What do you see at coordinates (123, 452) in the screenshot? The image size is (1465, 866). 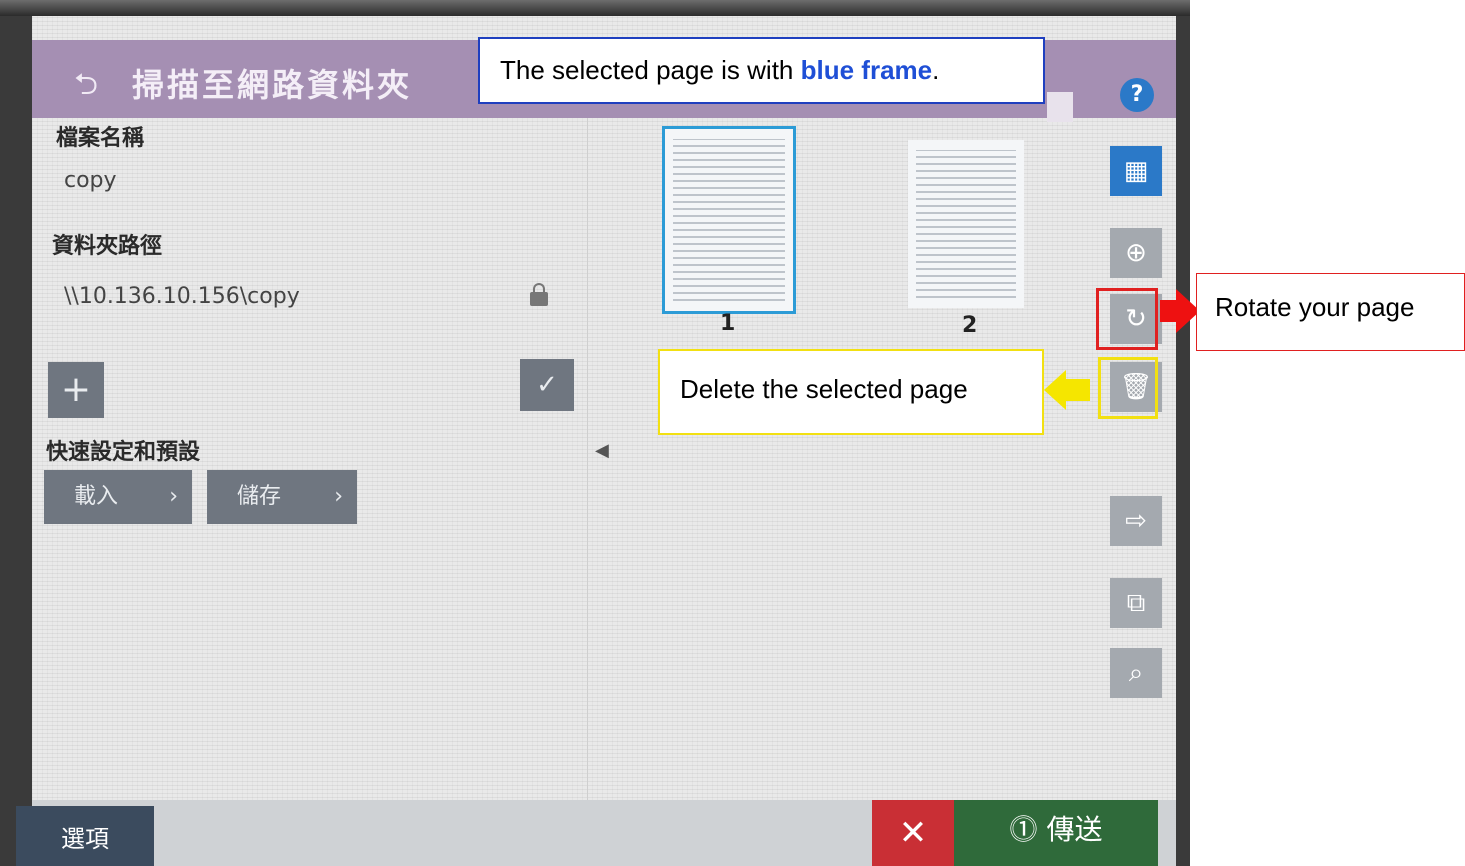 I see `quick-sets-label: 快速設定和預設` at bounding box center [123, 452].